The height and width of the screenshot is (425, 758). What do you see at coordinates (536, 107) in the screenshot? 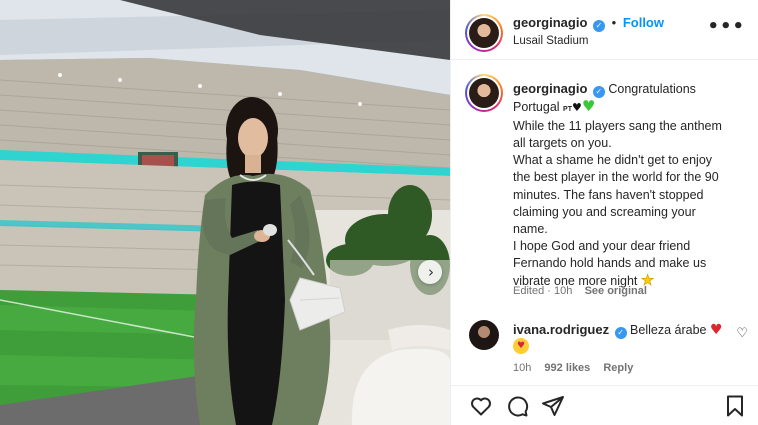
I see `caption-portugal: Portugal` at bounding box center [536, 107].